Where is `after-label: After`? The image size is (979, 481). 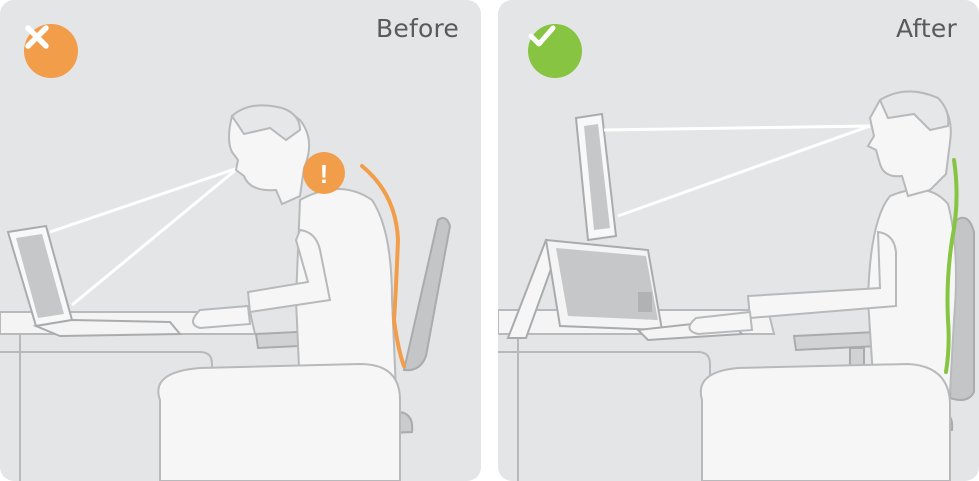
after-label: After is located at coordinates (926, 28).